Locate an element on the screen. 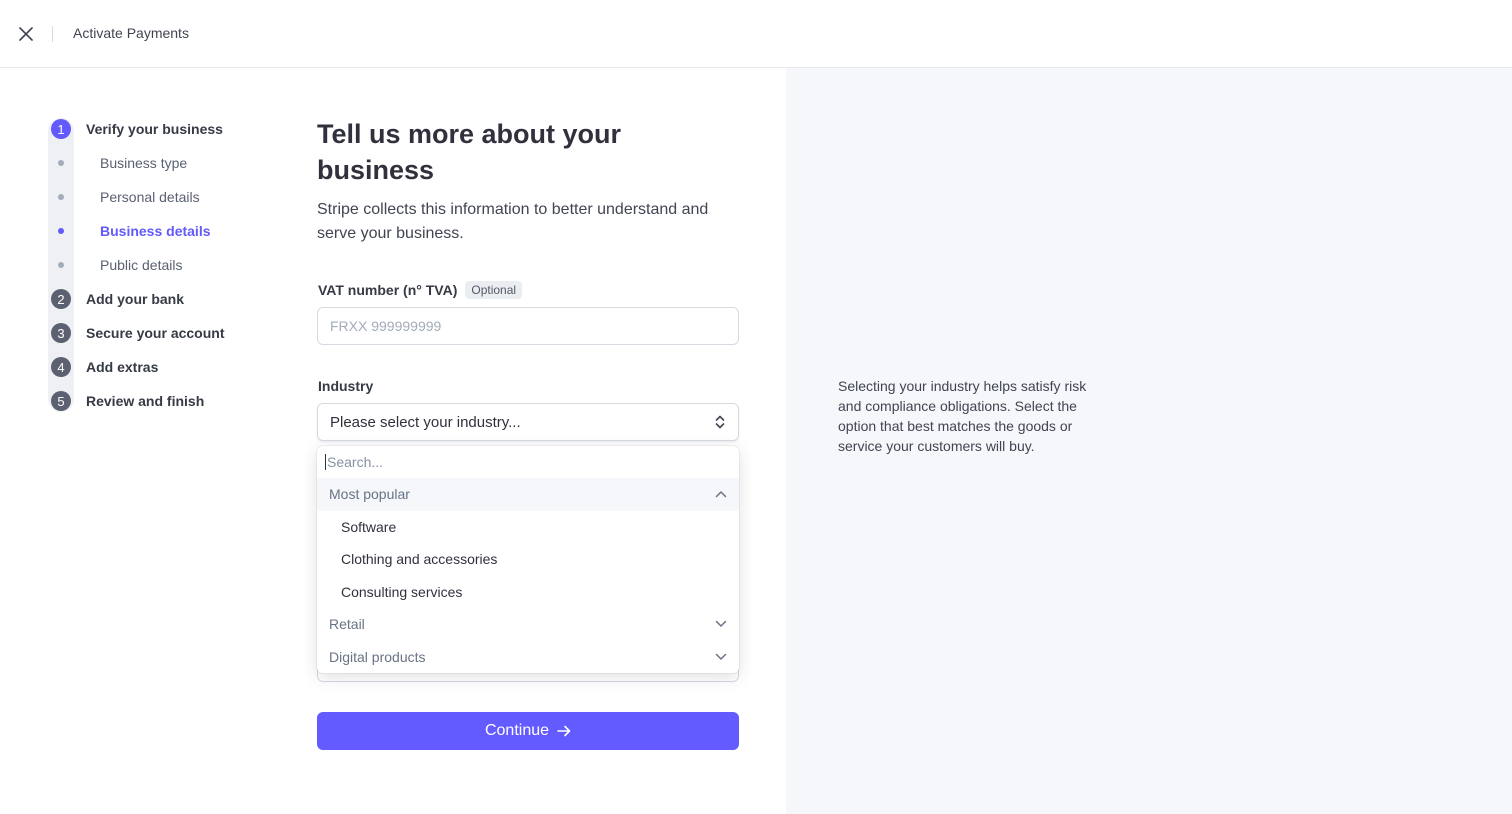  option-software: Software is located at coordinates (528, 527).